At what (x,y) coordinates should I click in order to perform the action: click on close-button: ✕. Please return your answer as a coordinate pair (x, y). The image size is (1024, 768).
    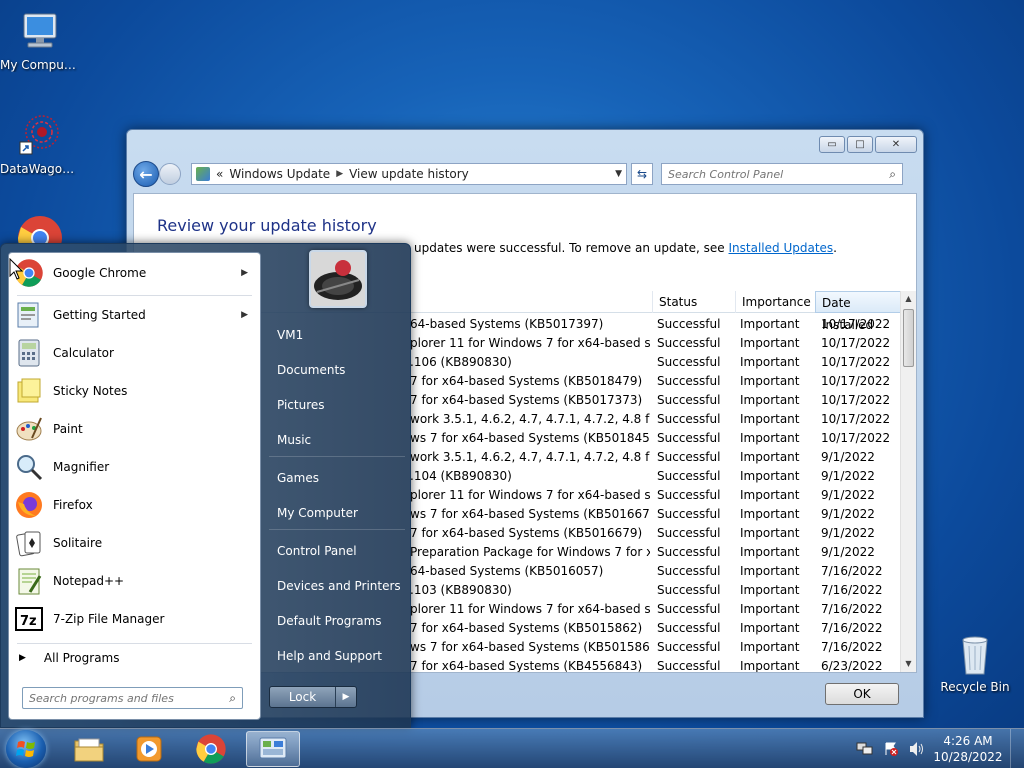
    Looking at the image, I should click on (896, 144).